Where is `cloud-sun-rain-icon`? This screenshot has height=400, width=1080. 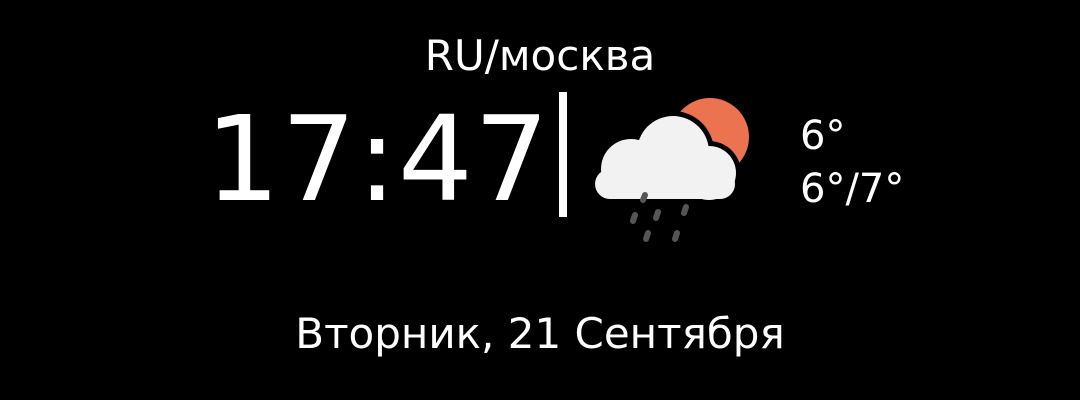 cloud-sun-rain-icon is located at coordinates (670, 172).